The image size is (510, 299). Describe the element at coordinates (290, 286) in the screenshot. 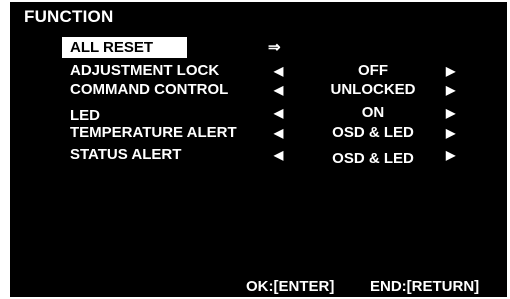

I see `ok-enter-hint: OK:[ENTER]` at that location.